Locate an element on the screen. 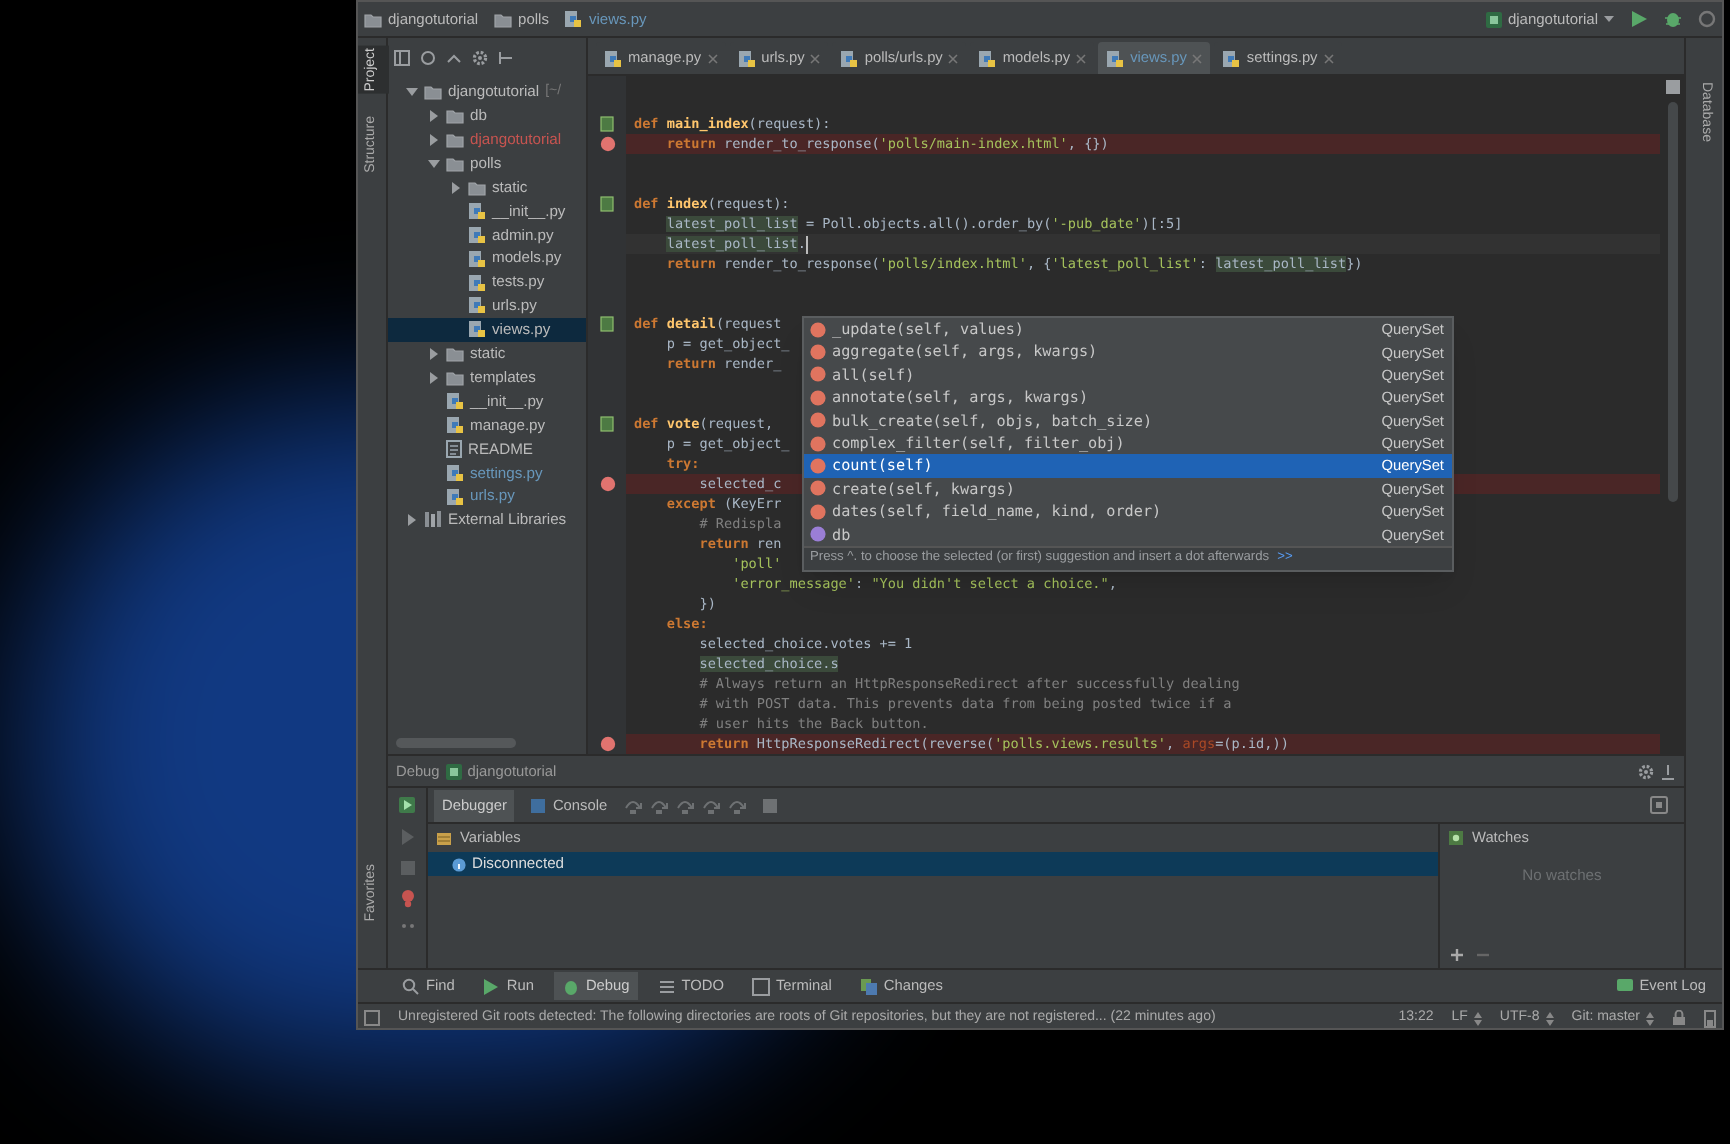 This screenshot has height=1144, width=1730. changes-icon is located at coordinates (868, 986).